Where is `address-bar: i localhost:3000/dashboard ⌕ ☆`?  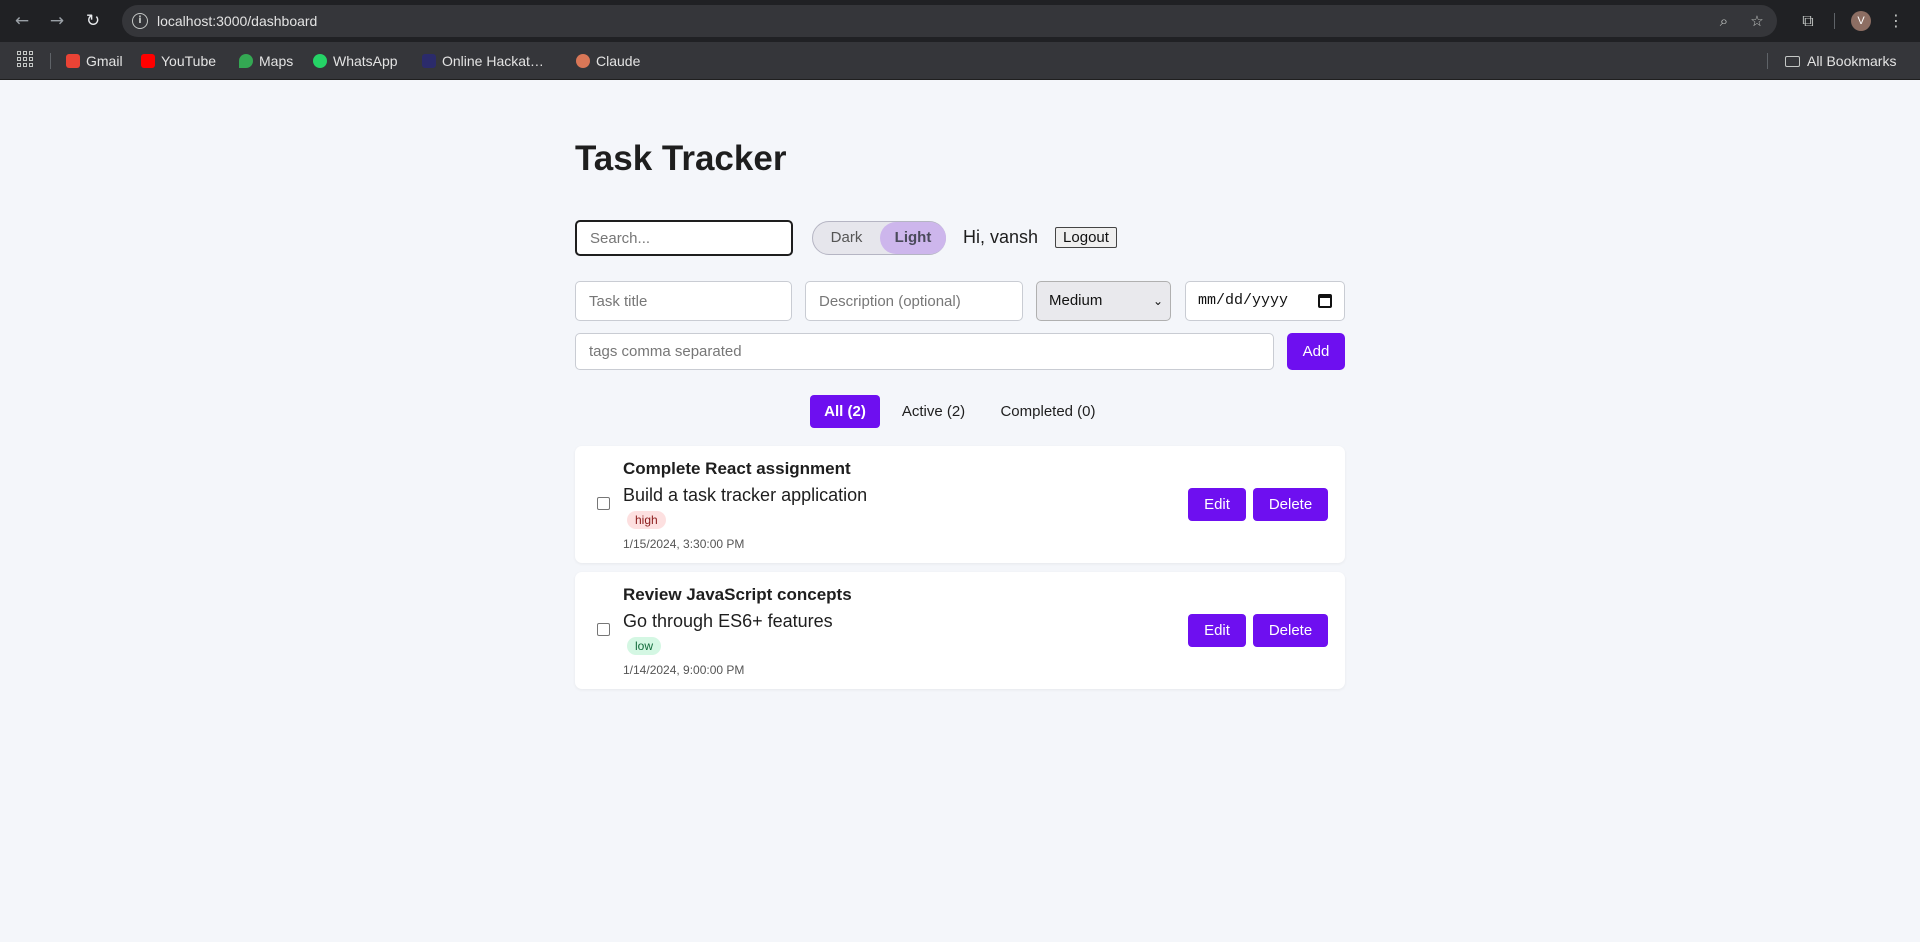 address-bar: i localhost:3000/dashboard ⌕ ☆ is located at coordinates (949, 21).